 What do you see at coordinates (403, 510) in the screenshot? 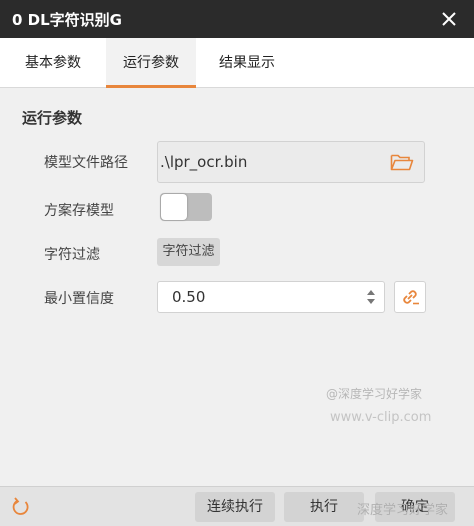
I see `watermark-footer: 深度学习好学家` at bounding box center [403, 510].